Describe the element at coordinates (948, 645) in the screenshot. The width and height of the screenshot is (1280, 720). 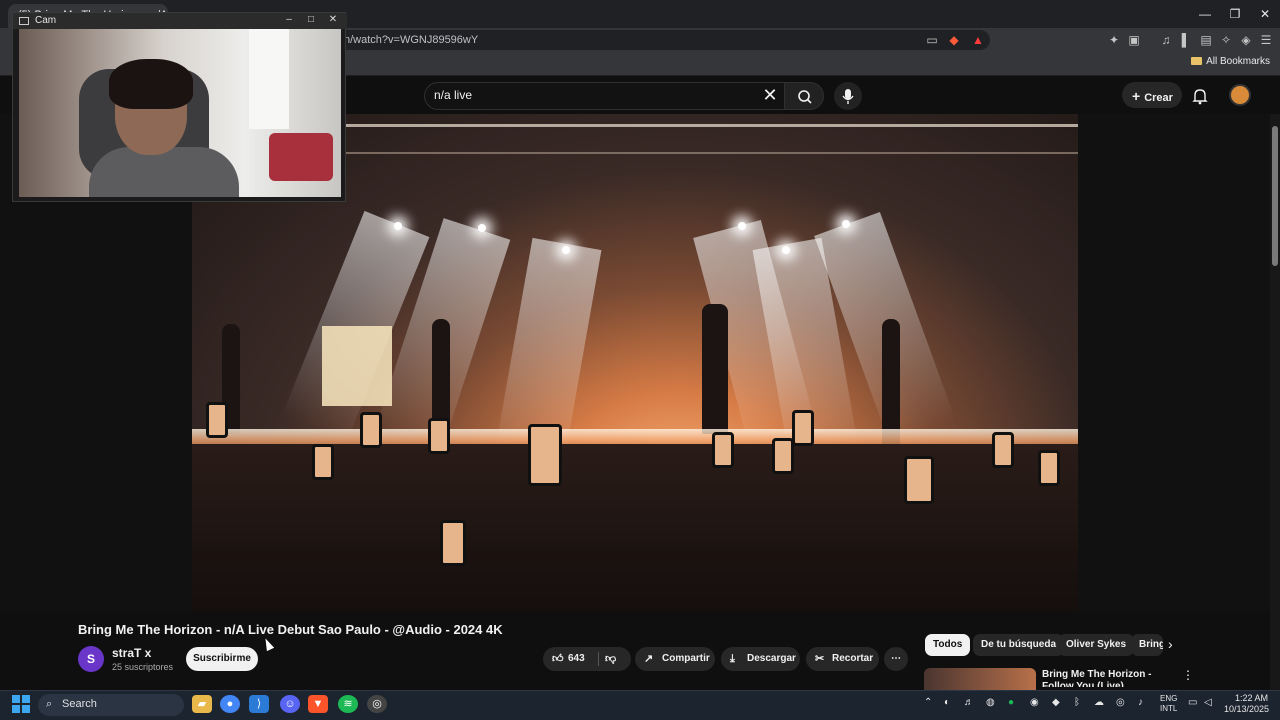
I see `chip-all: Todos` at that location.